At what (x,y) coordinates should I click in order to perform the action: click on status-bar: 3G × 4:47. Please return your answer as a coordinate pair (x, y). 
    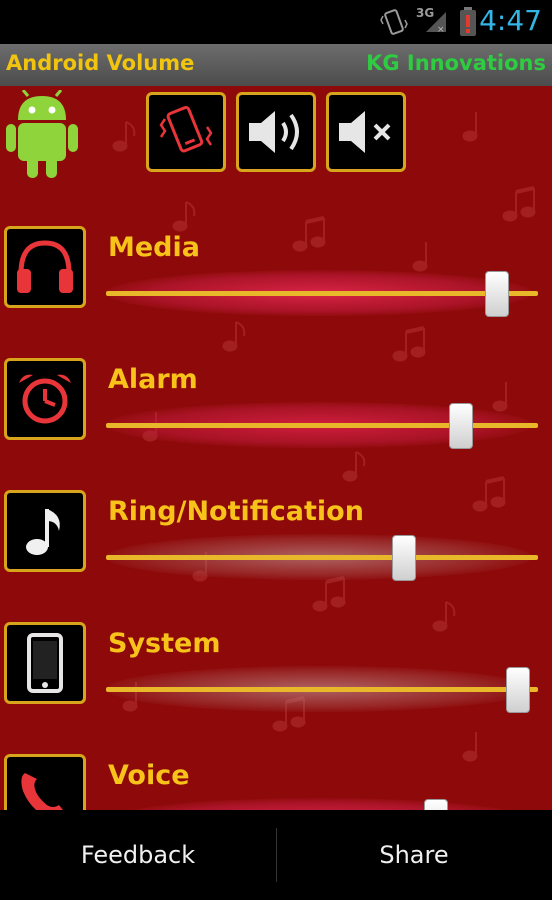
    Looking at the image, I should click on (276, 22).